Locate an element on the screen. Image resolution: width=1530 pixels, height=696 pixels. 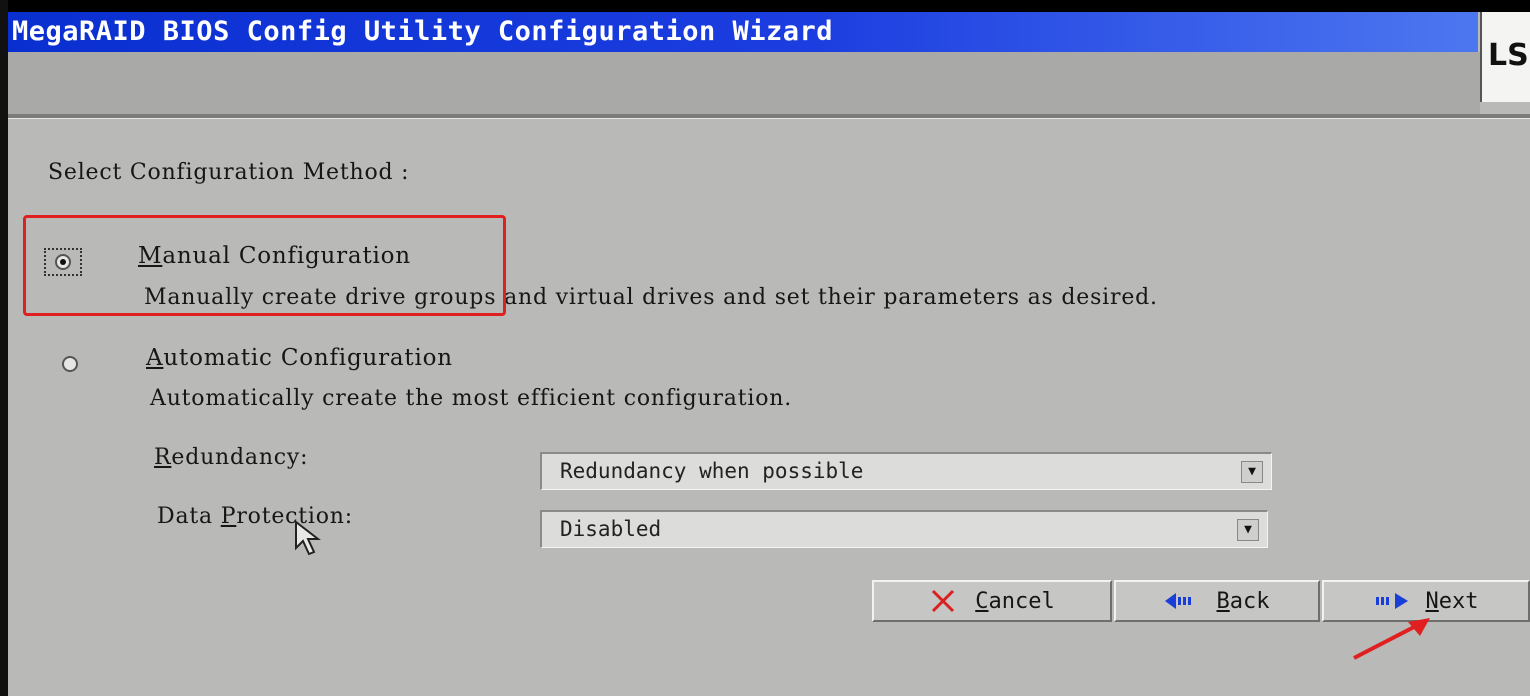
header-divider is located at coordinates (769, 116).